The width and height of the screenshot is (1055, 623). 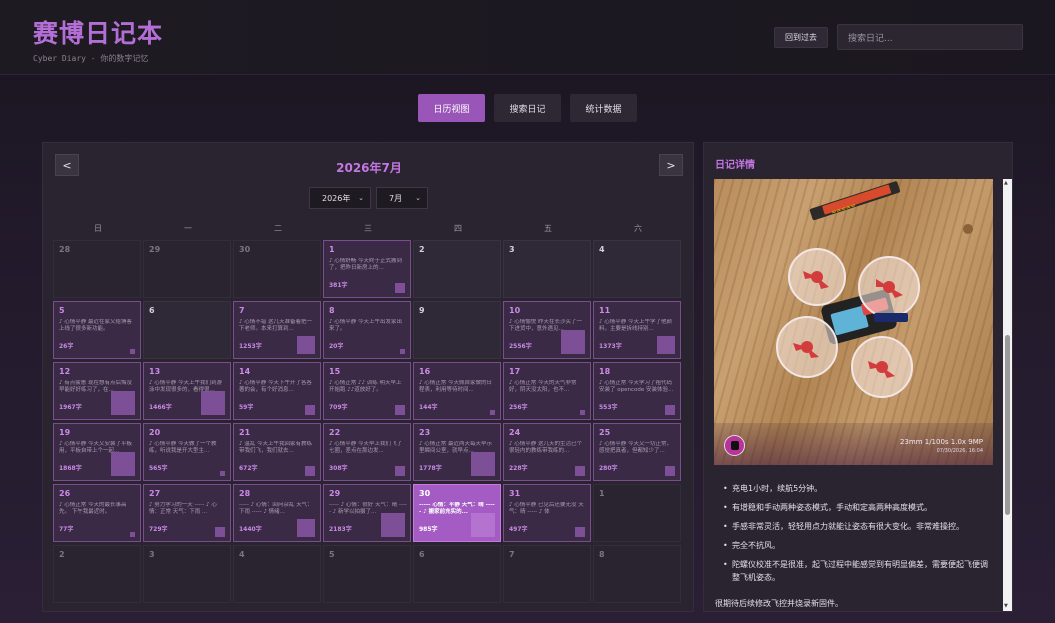 What do you see at coordinates (246, 407) in the screenshot?
I see `word-count: 59字` at bounding box center [246, 407].